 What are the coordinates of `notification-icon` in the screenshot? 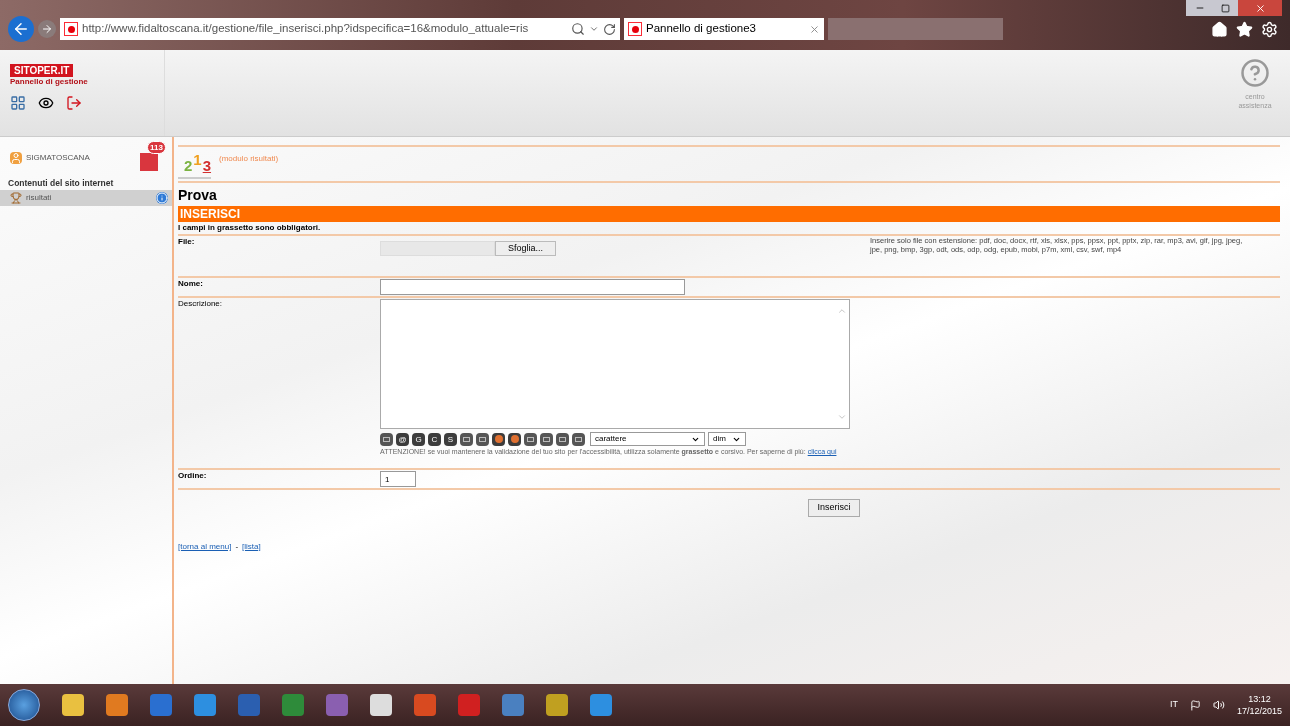 It's located at (149, 162).